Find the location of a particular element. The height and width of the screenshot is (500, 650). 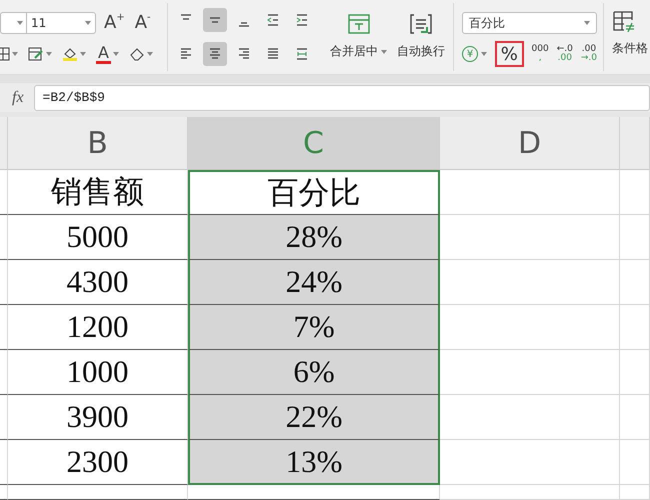

increase-indent-icon is located at coordinates (302, 20).